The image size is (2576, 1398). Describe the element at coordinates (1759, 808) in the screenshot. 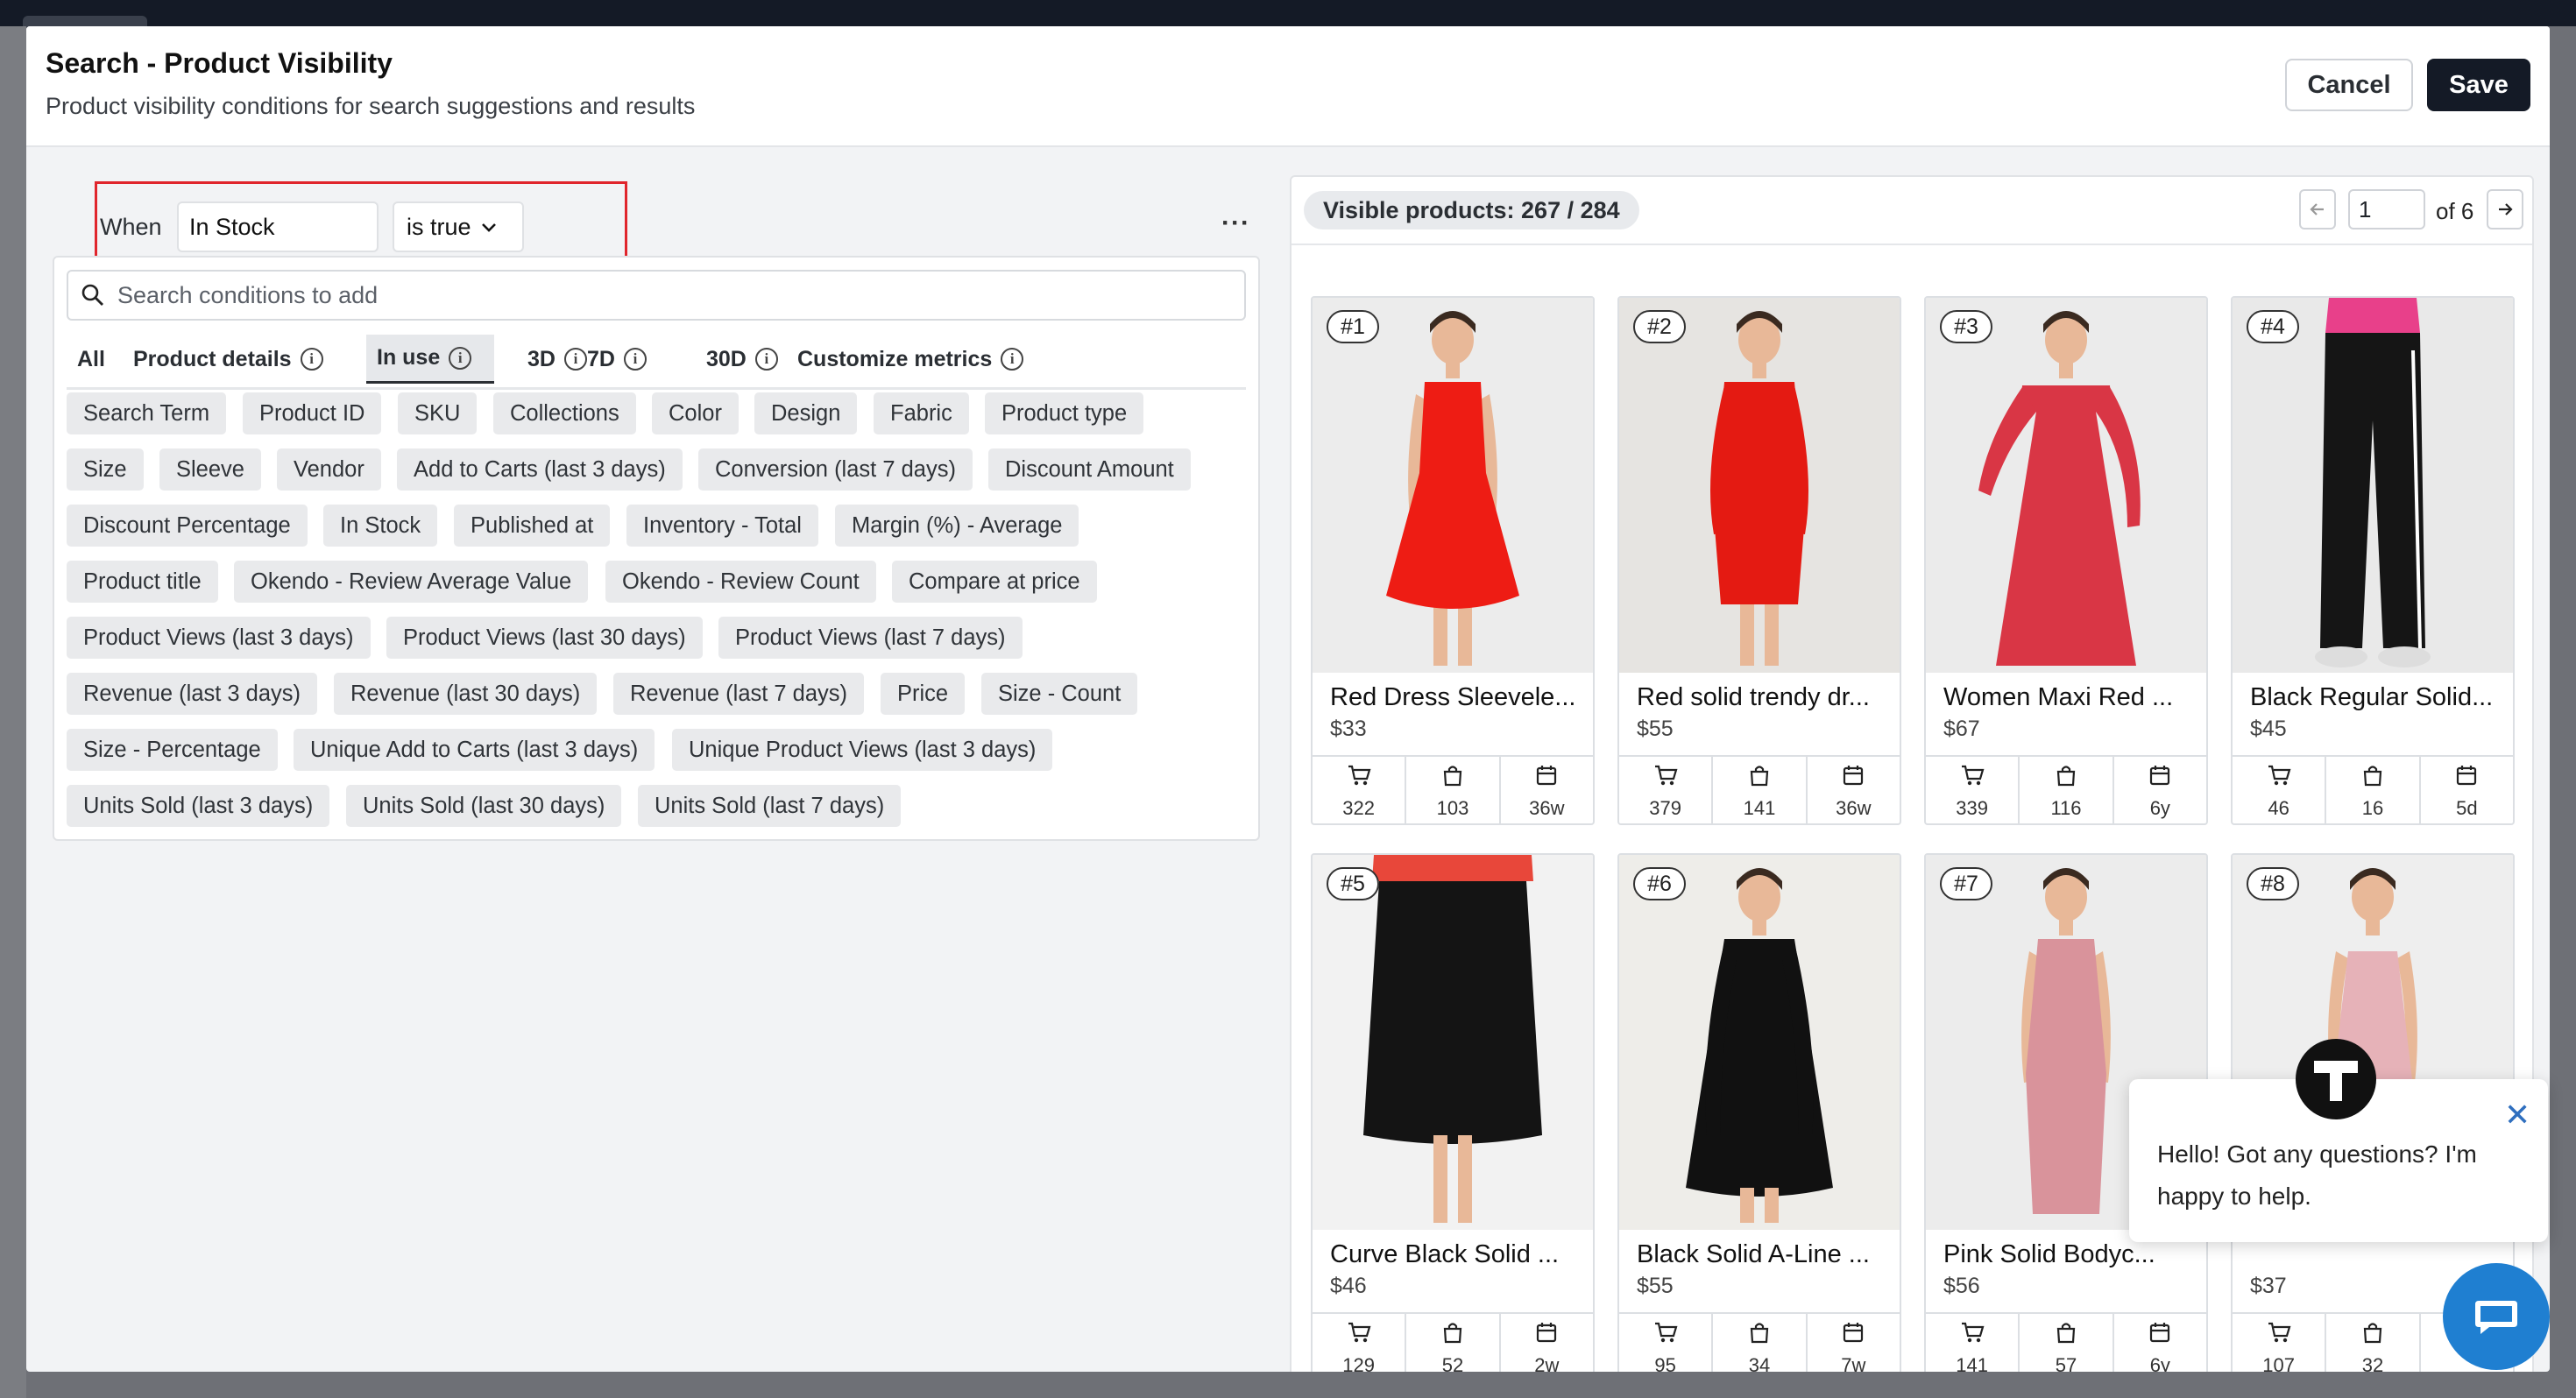

I see `metric-value: 141` at that location.